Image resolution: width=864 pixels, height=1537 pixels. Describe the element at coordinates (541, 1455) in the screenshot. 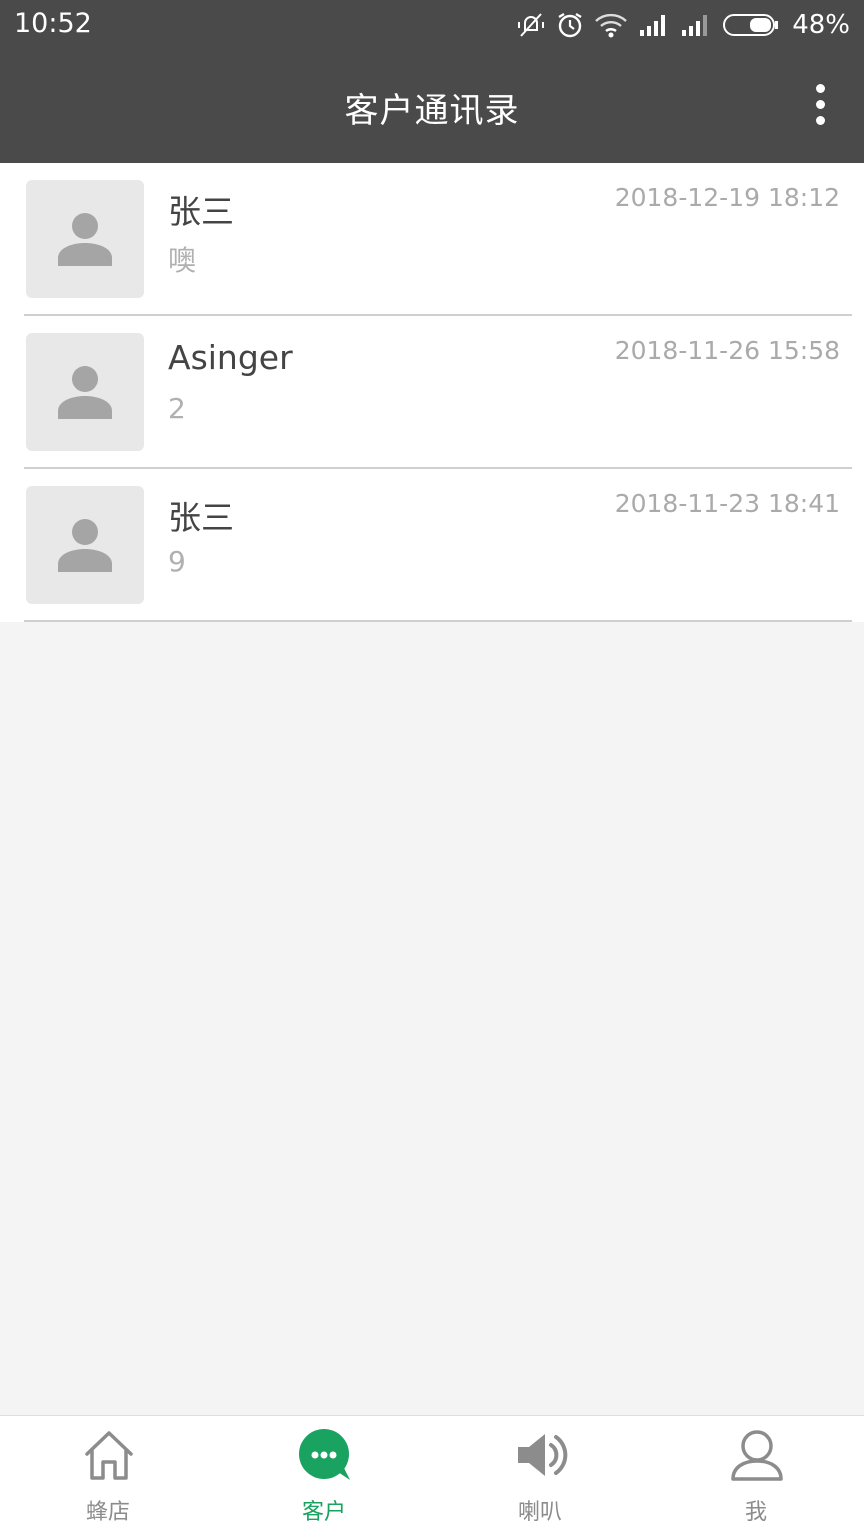

I see `speaker-icon` at that location.